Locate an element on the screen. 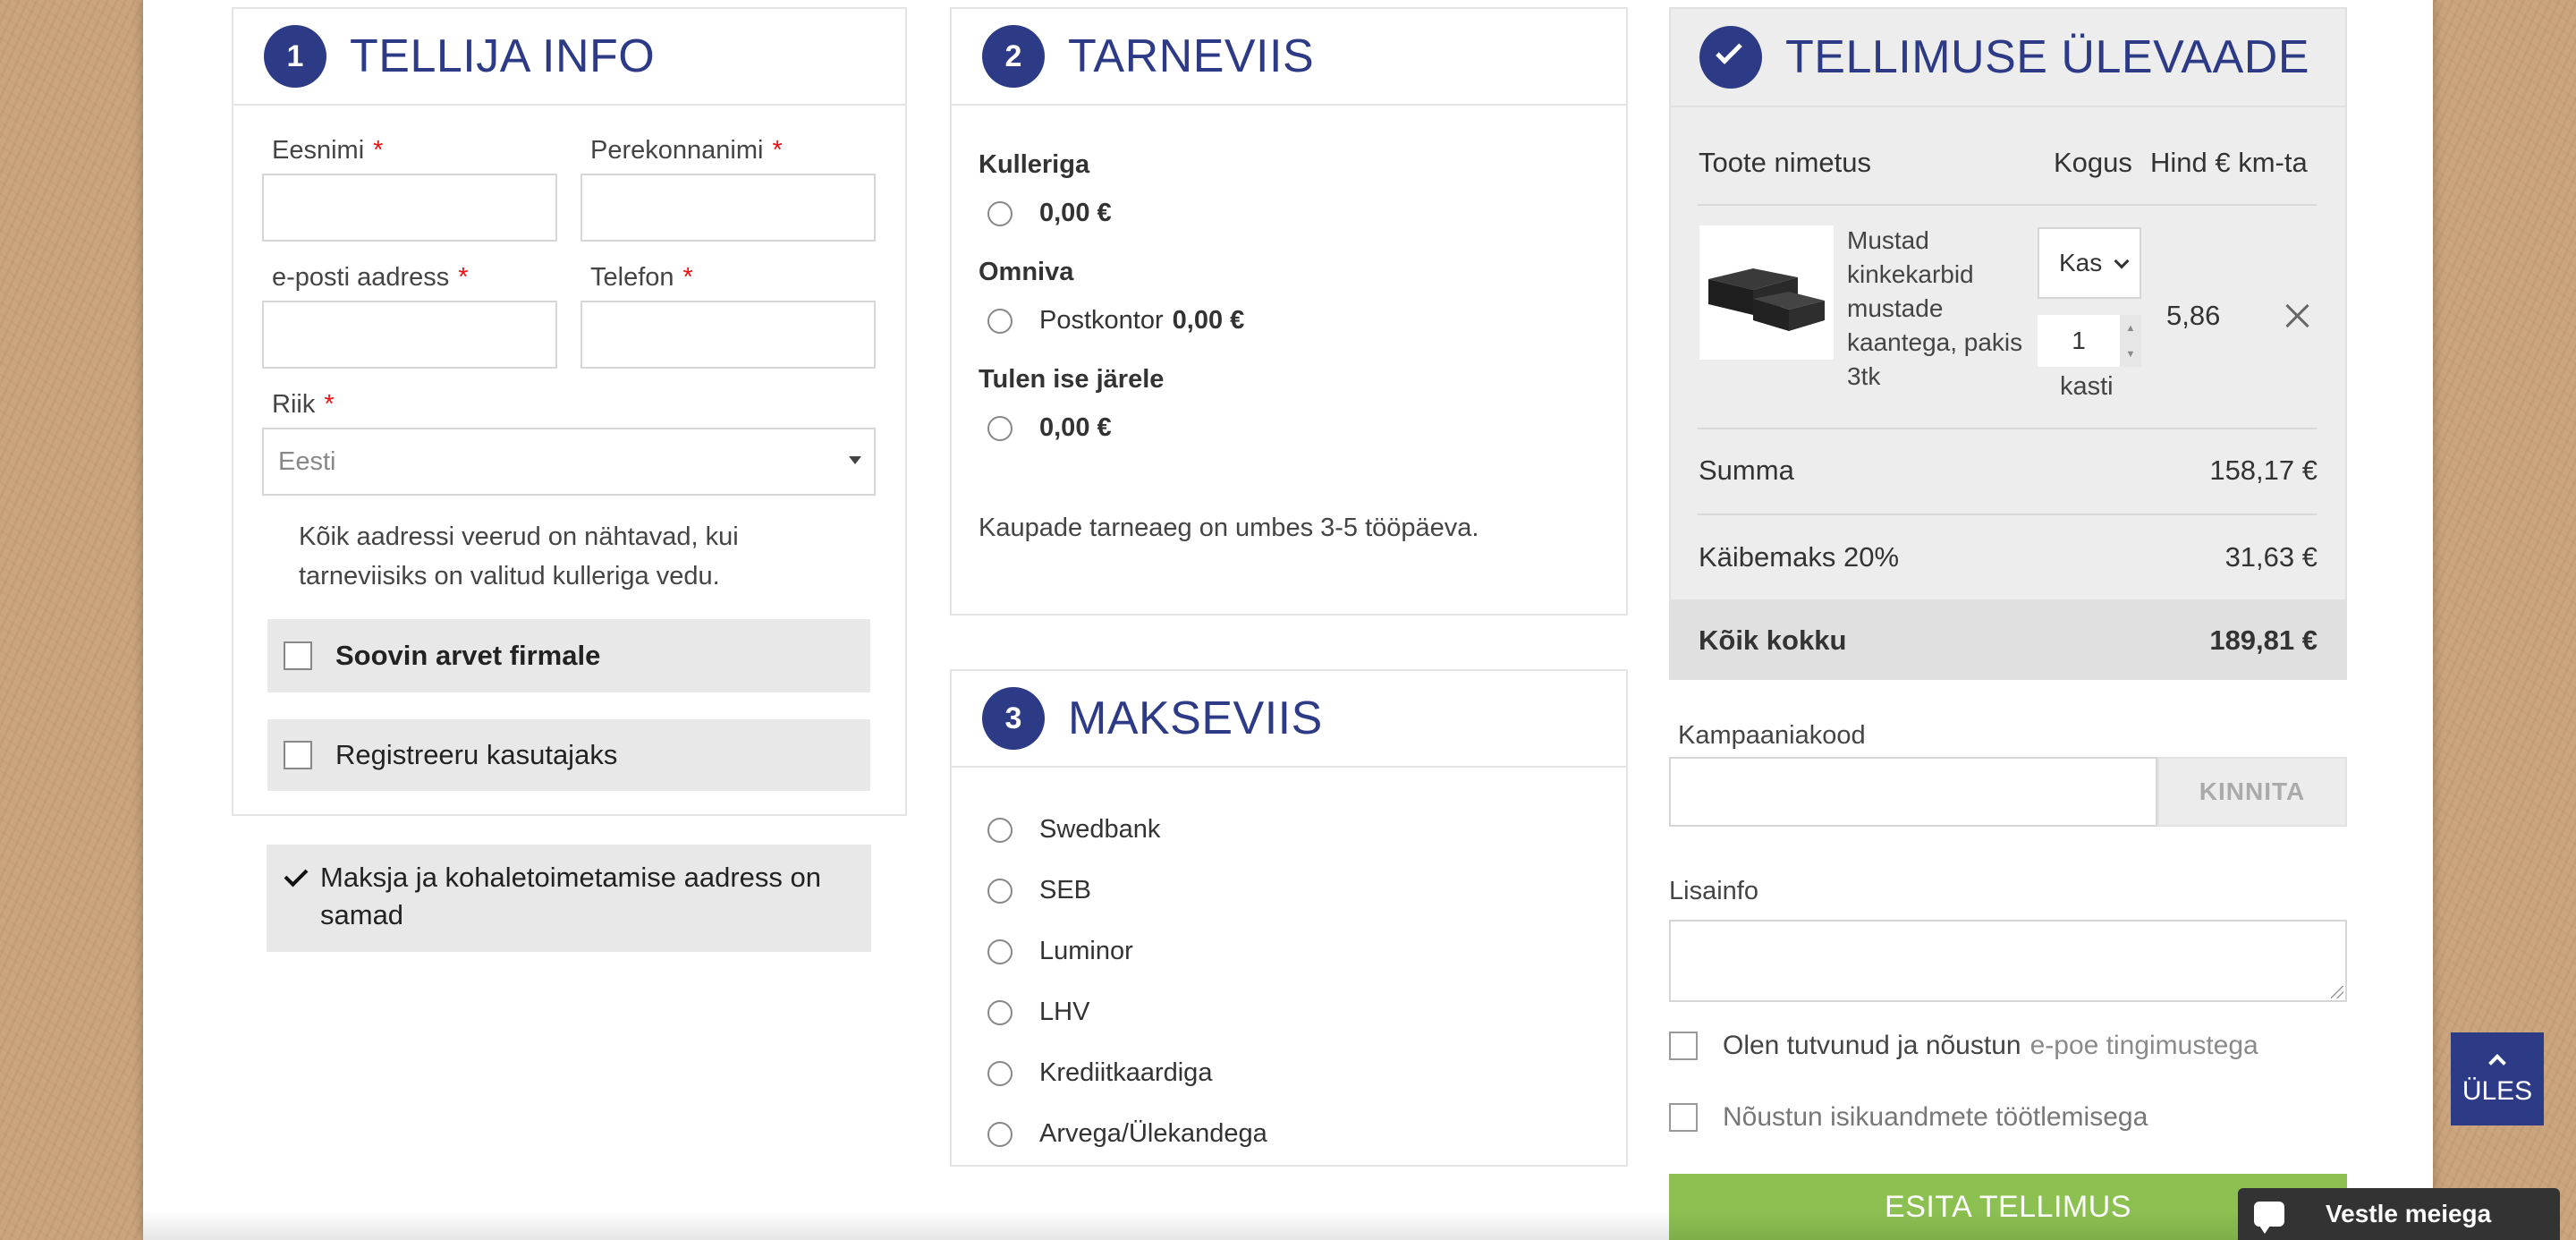 This screenshot has width=2576, height=1240. invoice-company-checkbox-row: Soovin arvet firmale is located at coordinates (568, 655).